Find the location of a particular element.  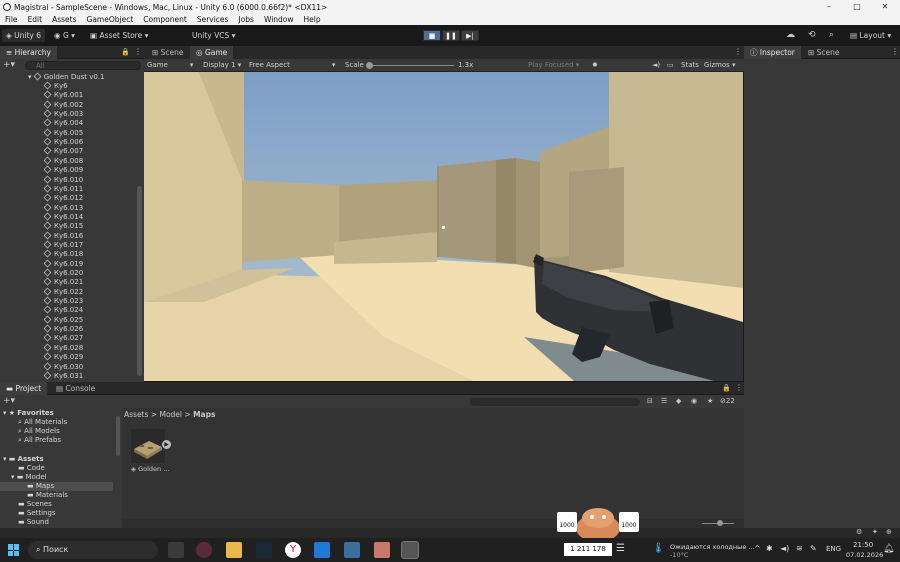

star-icon: ★ is located at coordinates (710, 401).